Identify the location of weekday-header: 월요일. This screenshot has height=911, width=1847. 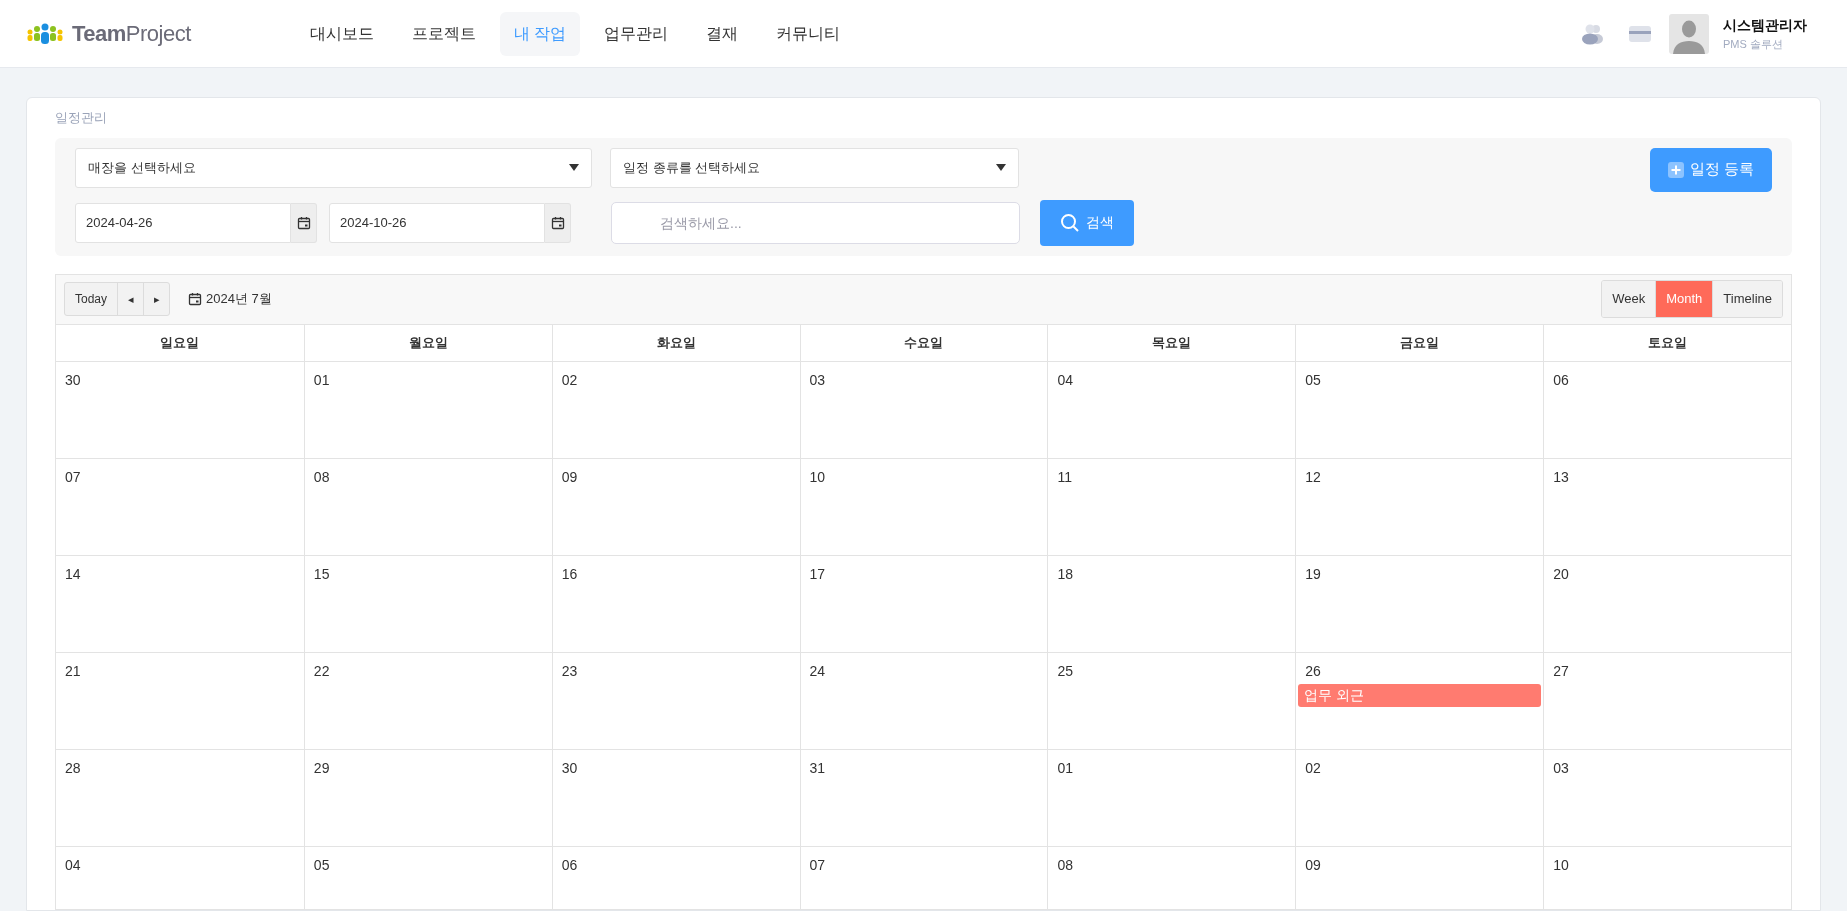
(427, 343).